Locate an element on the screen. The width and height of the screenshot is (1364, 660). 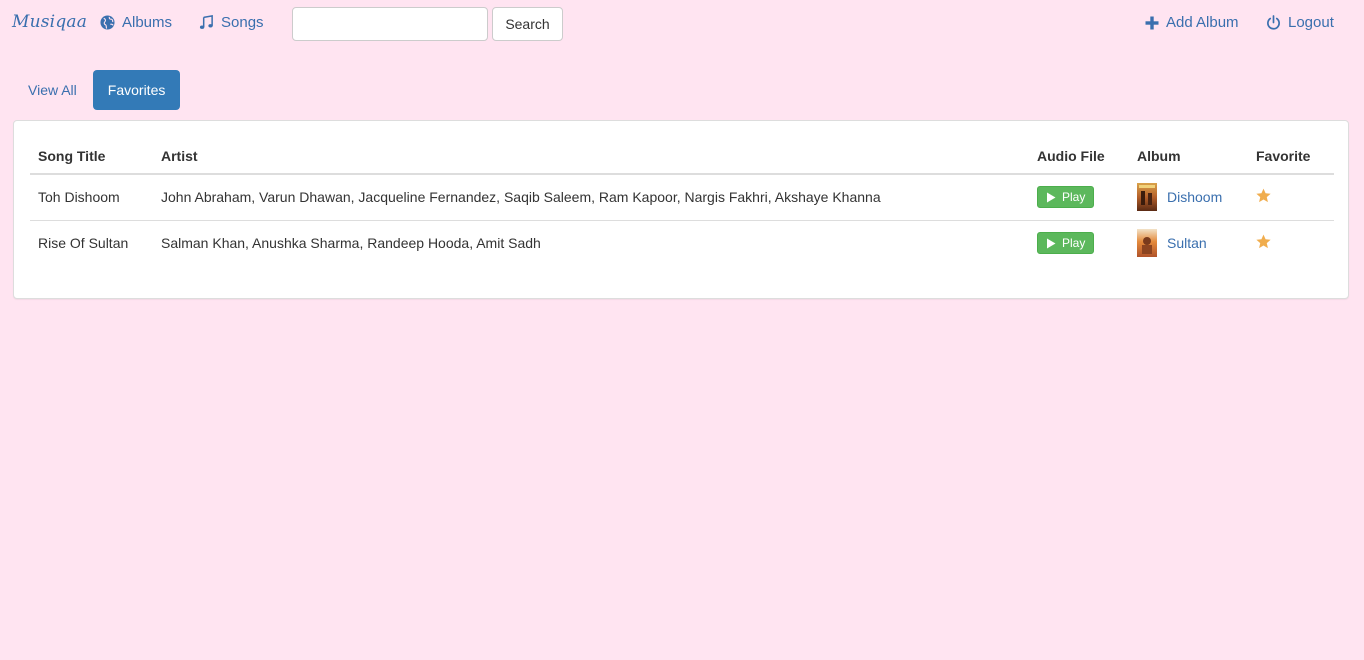
plus-icon is located at coordinates (1152, 22).